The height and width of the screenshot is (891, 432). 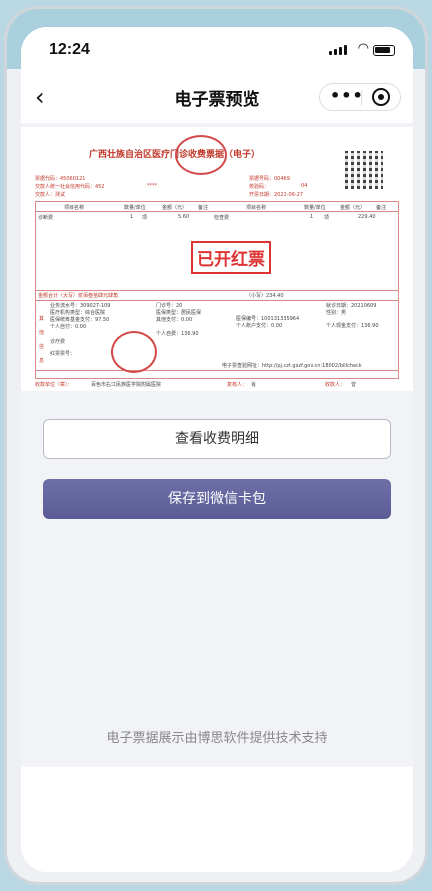 What do you see at coordinates (335, 385) in the screenshot?
I see `collector-label: 收款人：` at bounding box center [335, 385].